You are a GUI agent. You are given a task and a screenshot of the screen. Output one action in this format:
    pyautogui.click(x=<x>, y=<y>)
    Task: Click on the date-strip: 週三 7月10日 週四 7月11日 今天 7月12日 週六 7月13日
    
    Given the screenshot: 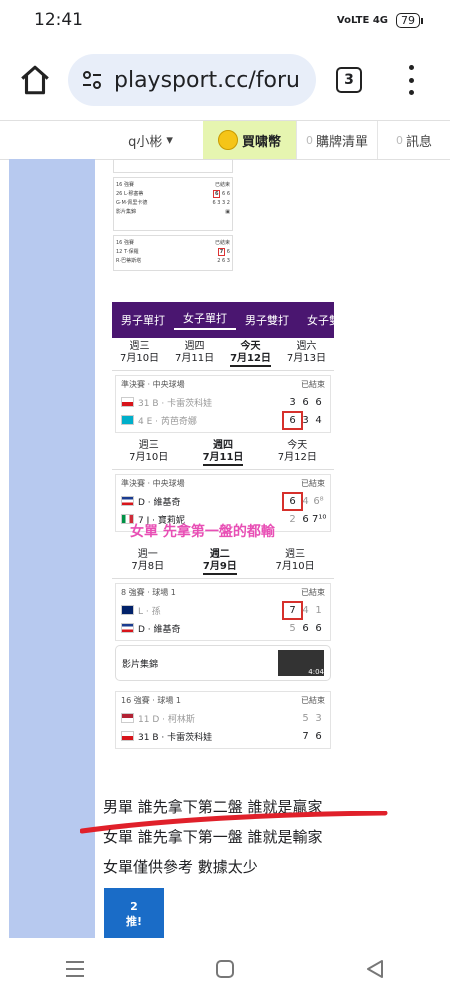 What is the action you would take?
    pyautogui.click(x=223, y=354)
    